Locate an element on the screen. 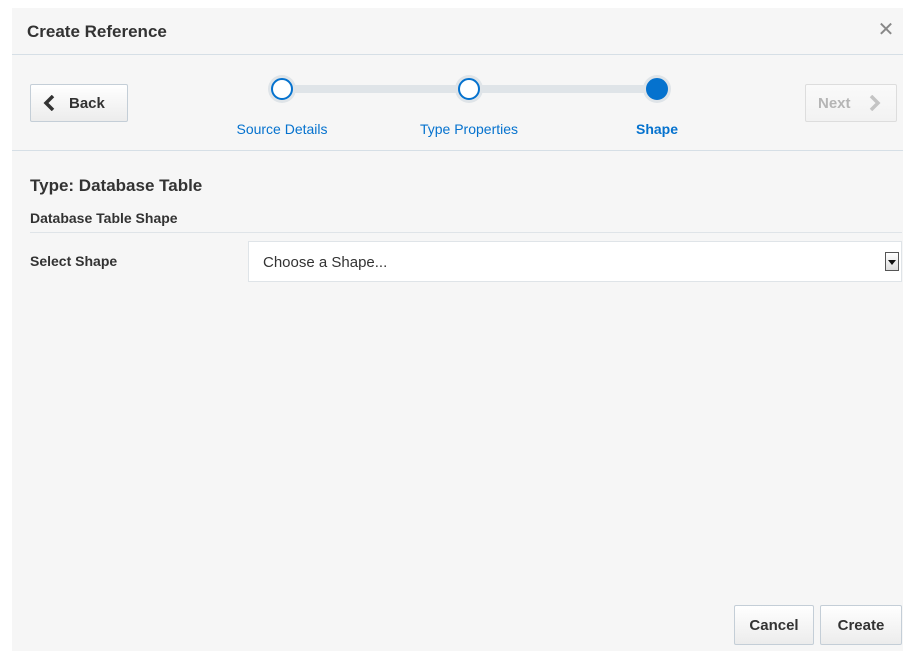 This screenshot has width=903, height=651. cancel-button-label: Cancel is located at coordinates (774, 625).